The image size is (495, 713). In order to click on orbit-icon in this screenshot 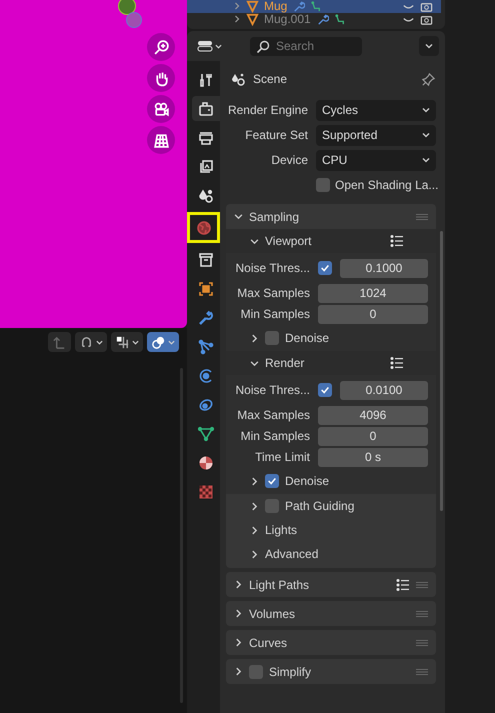, I will do `click(206, 376)`.